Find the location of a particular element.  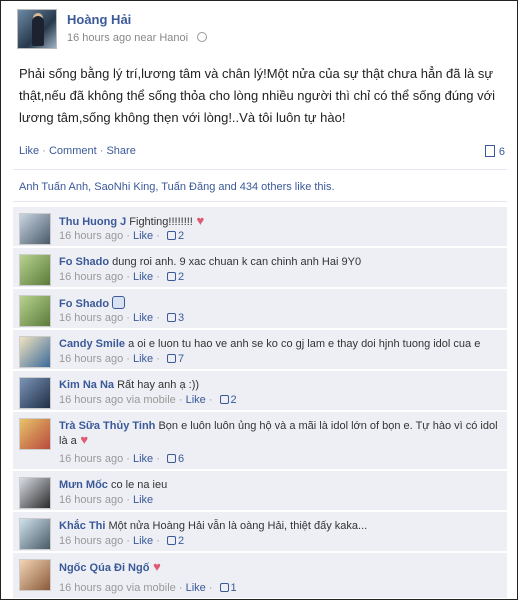

commenter-name: Candy Smile is located at coordinates (92, 344).